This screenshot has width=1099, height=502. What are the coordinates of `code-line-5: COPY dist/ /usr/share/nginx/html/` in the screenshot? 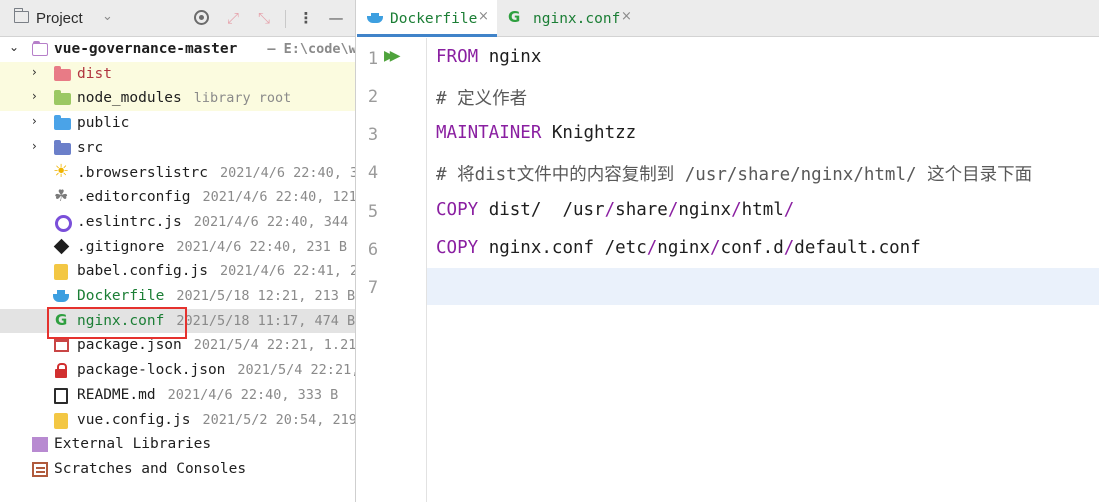 It's located at (615, 210).